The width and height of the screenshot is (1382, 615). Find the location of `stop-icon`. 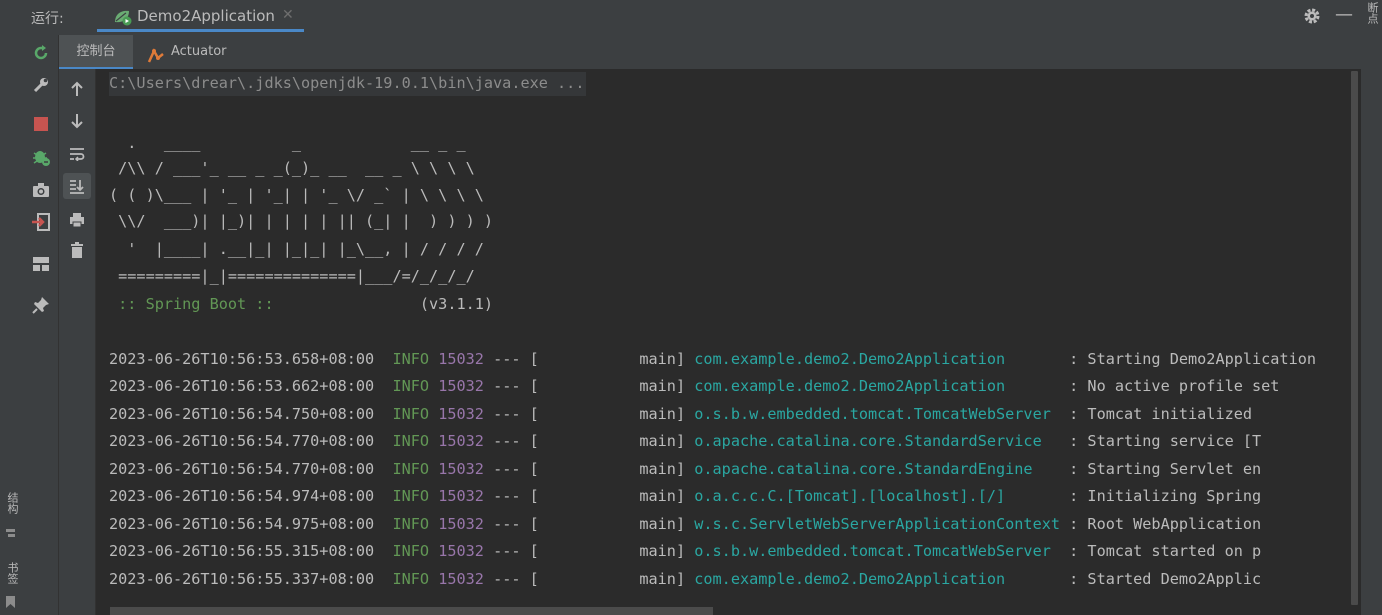

stop-icon is located at coordinates (41, 124).